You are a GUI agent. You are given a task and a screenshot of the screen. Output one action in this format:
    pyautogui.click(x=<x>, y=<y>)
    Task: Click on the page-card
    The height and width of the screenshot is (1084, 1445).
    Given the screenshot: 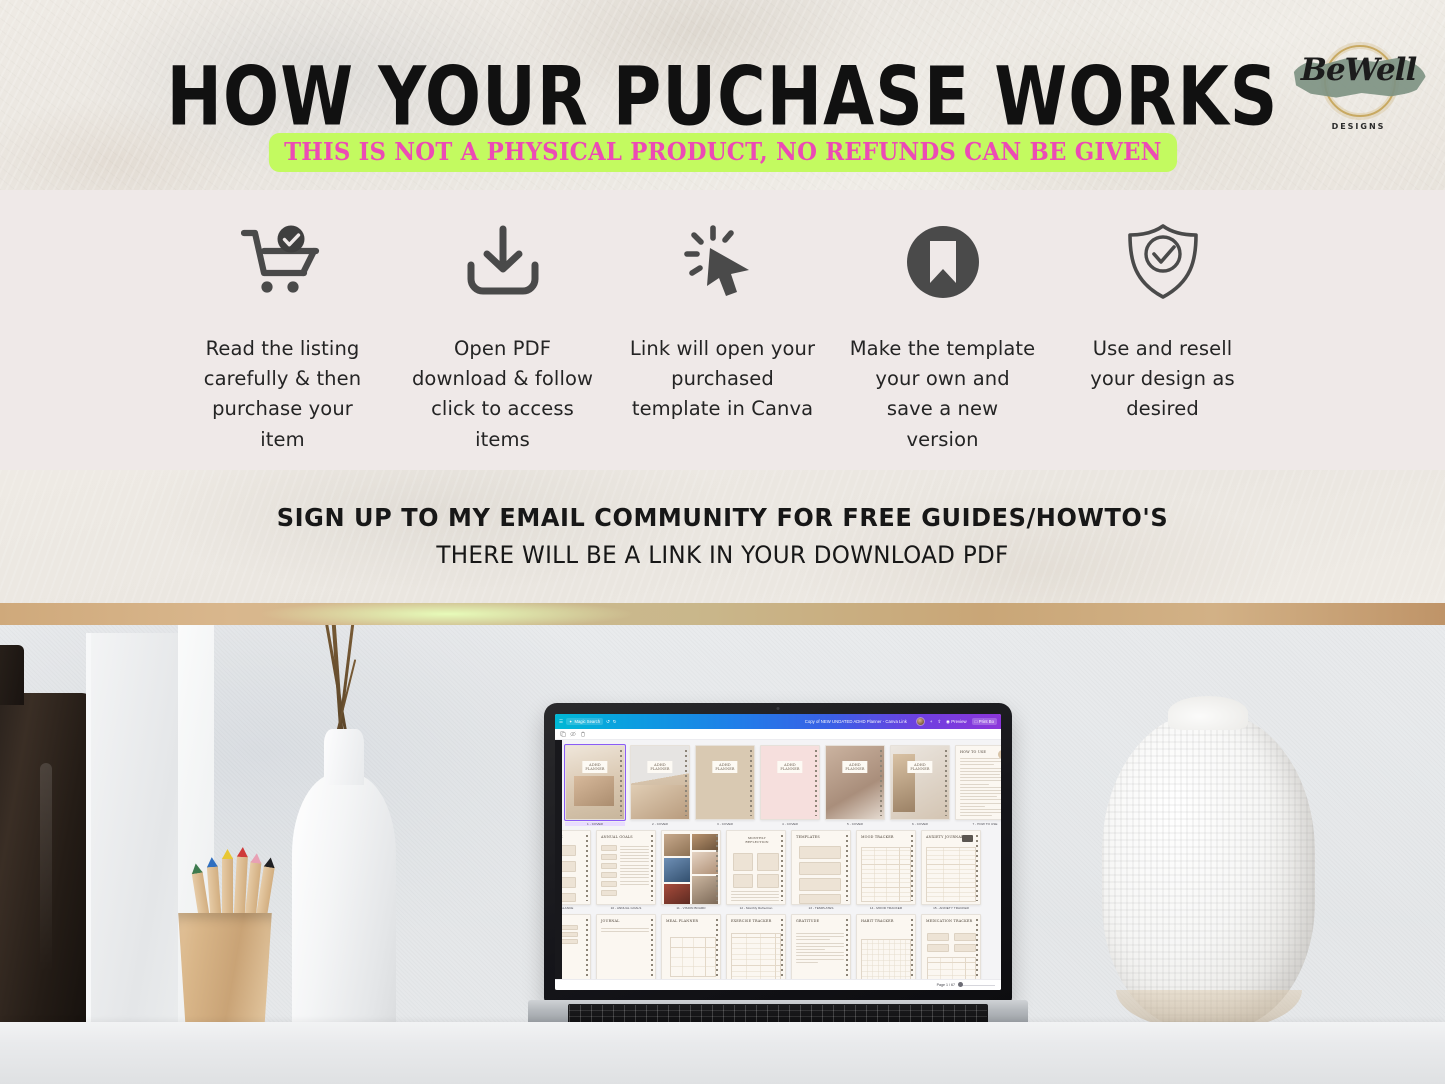 What is the action you would take?
    pyautogui.click(x=691, y=867)
    